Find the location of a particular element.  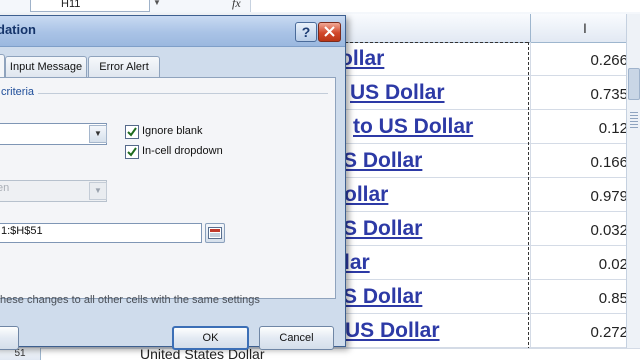

tab-input-message: Input Message is located at coordinates (46, 66).